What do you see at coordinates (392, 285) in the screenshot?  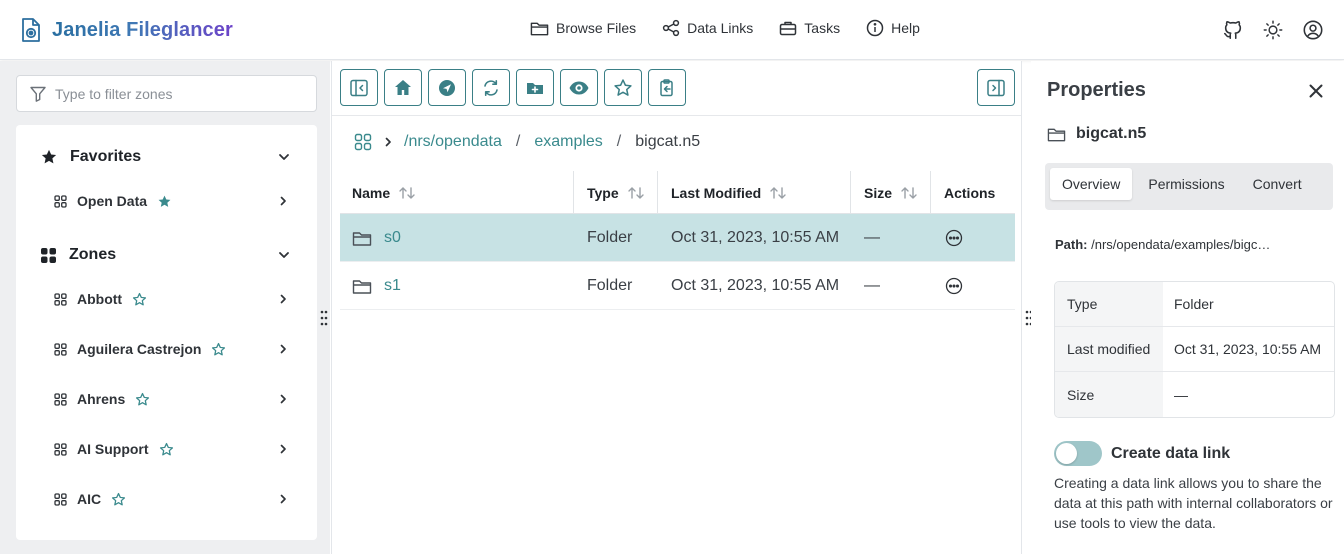 I see `file-name: s1` at bounding box center [392, 285].